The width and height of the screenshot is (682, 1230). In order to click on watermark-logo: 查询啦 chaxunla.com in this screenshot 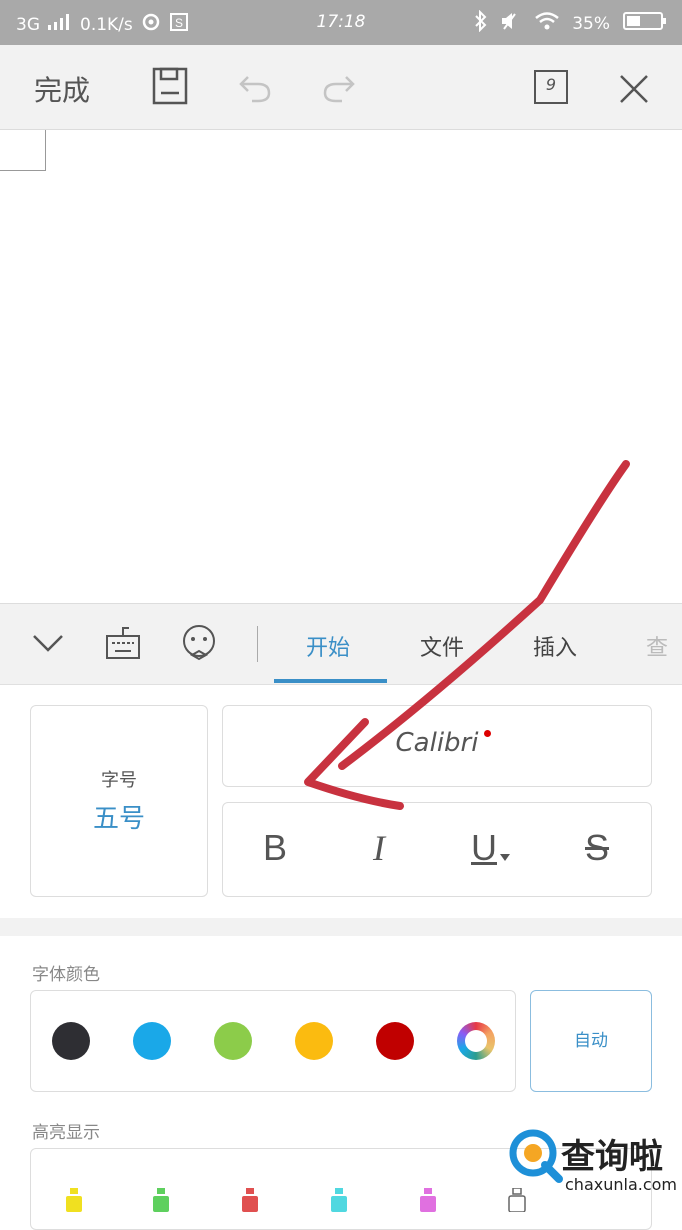, I will do `click(591, 1165)`.